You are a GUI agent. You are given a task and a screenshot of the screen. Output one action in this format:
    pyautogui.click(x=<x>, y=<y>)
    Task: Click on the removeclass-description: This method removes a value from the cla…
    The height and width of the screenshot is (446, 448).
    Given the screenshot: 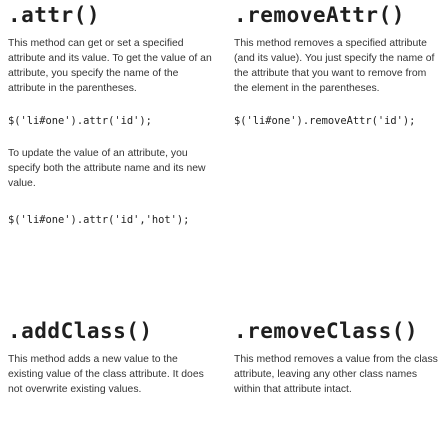 What is the action you would take?
    pyautogui.click(x=336, y=374)
    